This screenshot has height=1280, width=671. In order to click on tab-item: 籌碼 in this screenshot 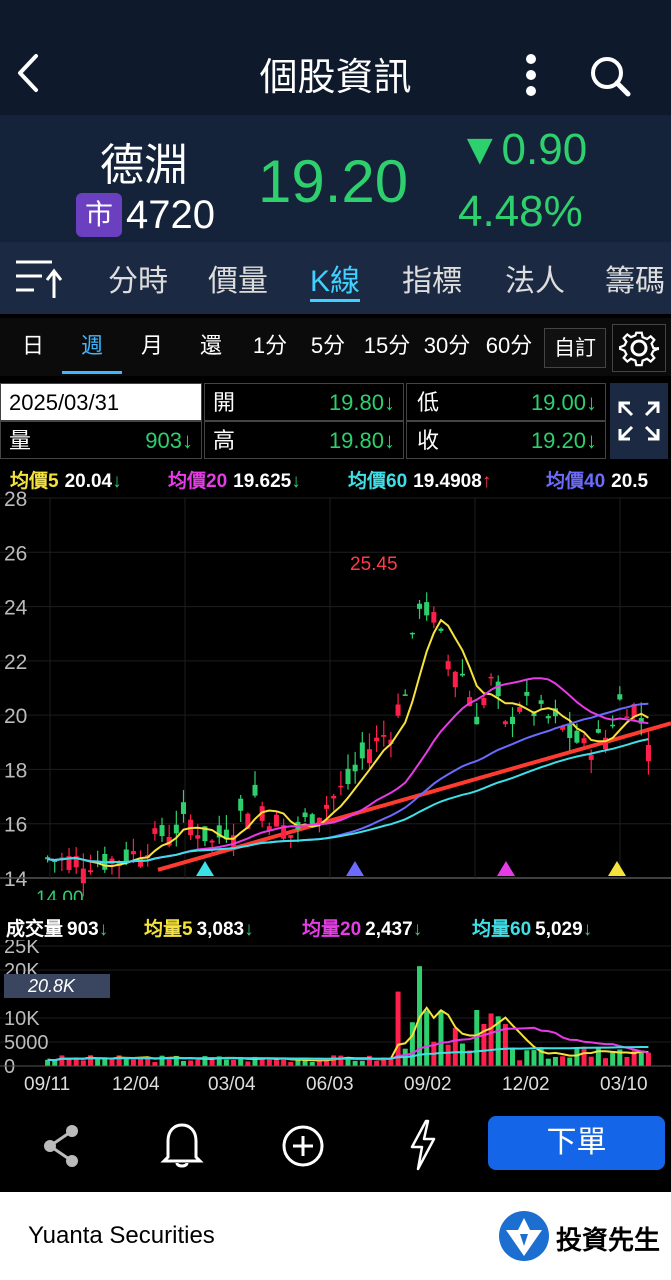, I will do `click(635, 279)`.